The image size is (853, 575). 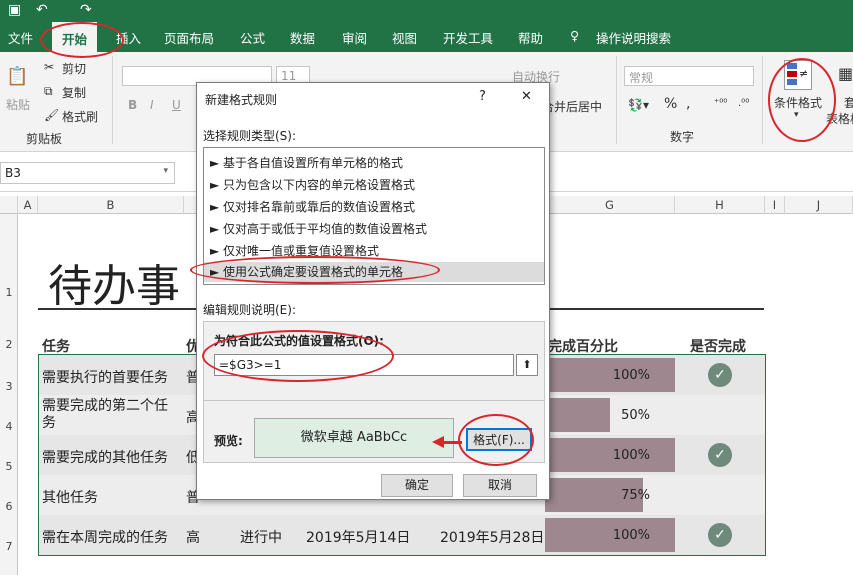 I want to click on lightbulb-icon: ♀, so click(x=575, y=35).